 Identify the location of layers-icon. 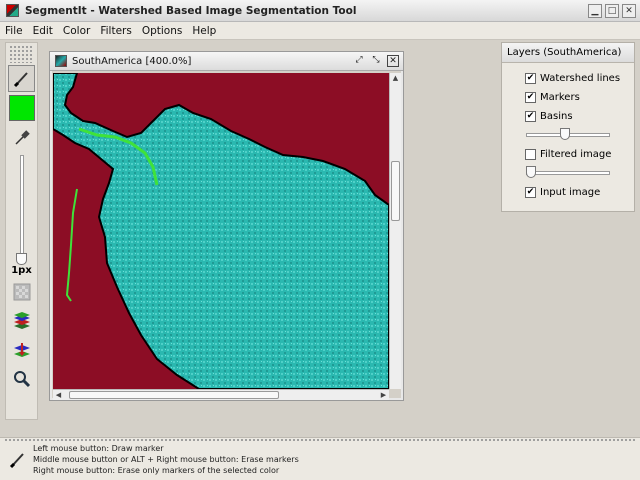
(21, 320).